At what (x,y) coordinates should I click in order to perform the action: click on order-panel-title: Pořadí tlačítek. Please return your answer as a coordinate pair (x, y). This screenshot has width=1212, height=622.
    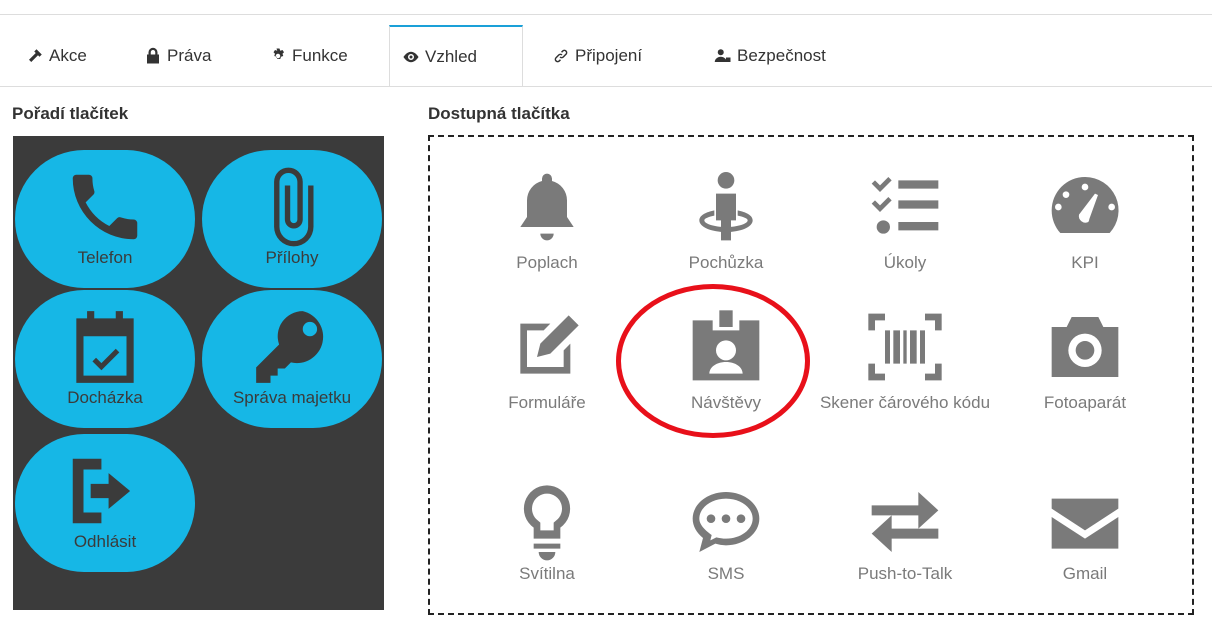
    Looking at the image, I should click on (70, 113).